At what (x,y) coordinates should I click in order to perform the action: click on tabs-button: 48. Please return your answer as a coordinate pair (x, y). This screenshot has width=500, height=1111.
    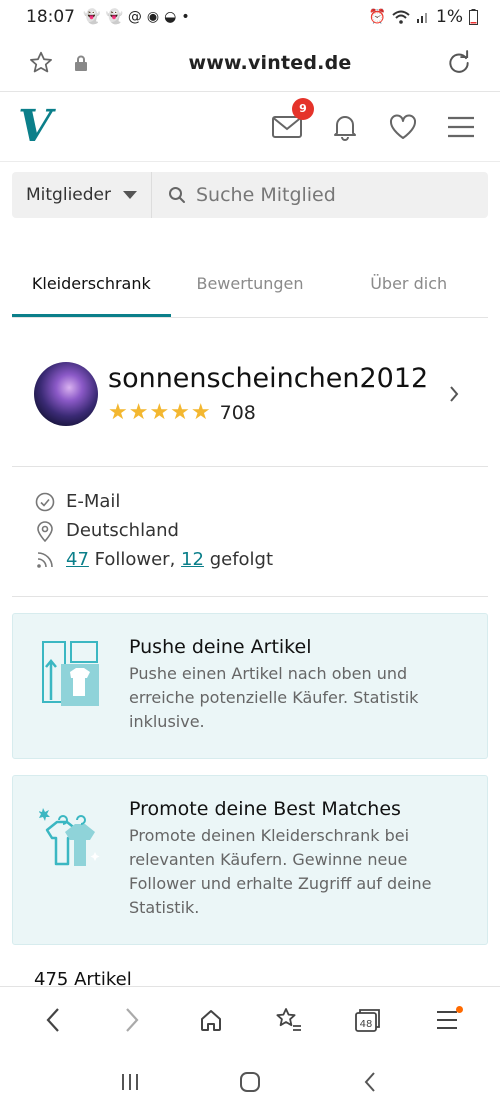
    Looking at the image, I should click on (368, 1020).